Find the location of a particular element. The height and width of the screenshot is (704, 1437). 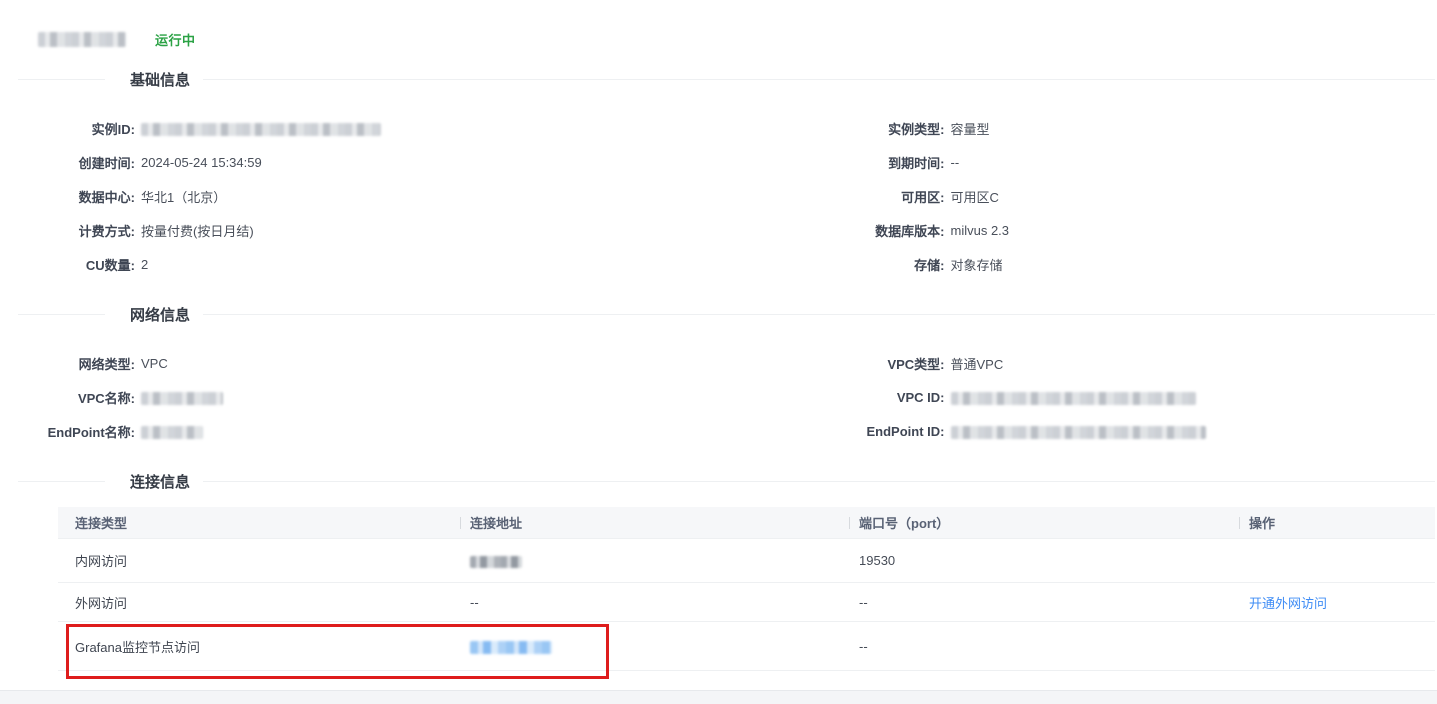

table-header-row: 连接类型 连接地址 端口号（port） 操作 is located at coordinates (746, 523).